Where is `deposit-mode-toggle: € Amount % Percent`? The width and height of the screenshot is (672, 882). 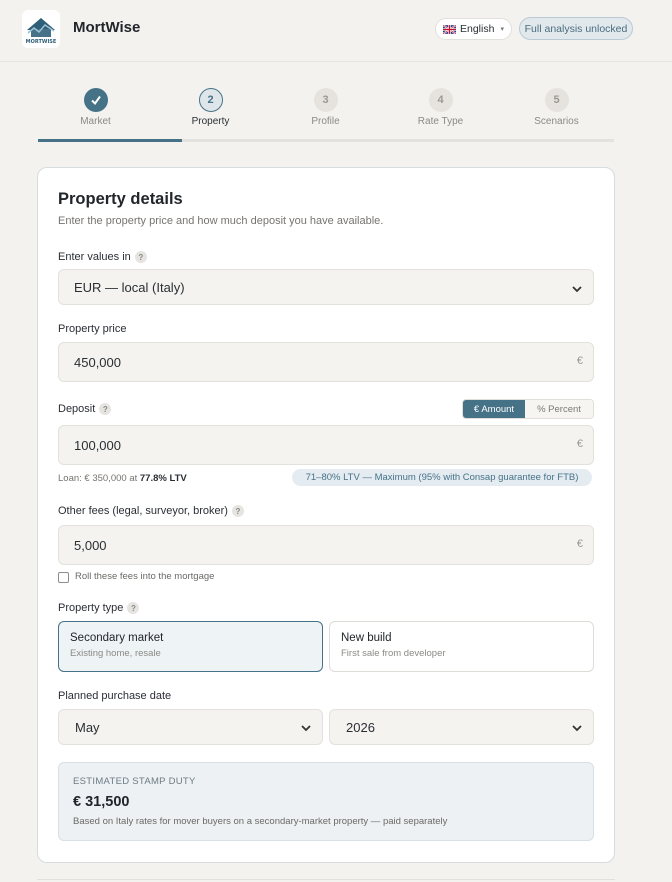 deposit-mode-toggle: € Amount % Percent is located at coordinates (528, 409).